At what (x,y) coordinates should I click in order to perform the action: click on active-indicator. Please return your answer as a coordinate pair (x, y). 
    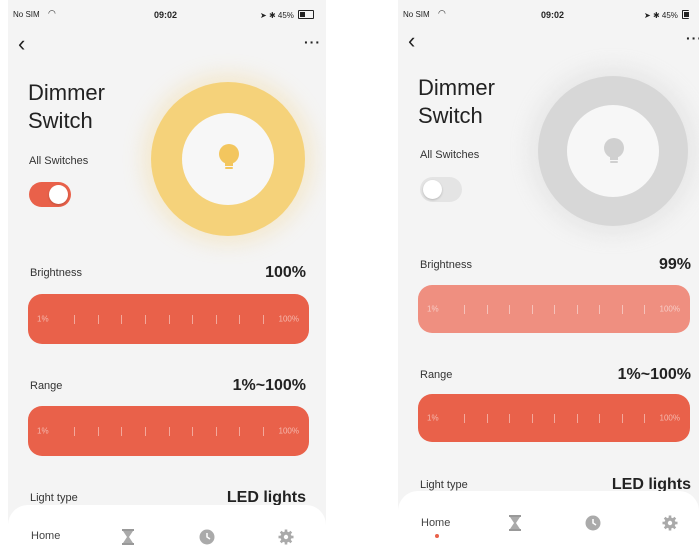
    Looking at the image, I should click on (437, 536).